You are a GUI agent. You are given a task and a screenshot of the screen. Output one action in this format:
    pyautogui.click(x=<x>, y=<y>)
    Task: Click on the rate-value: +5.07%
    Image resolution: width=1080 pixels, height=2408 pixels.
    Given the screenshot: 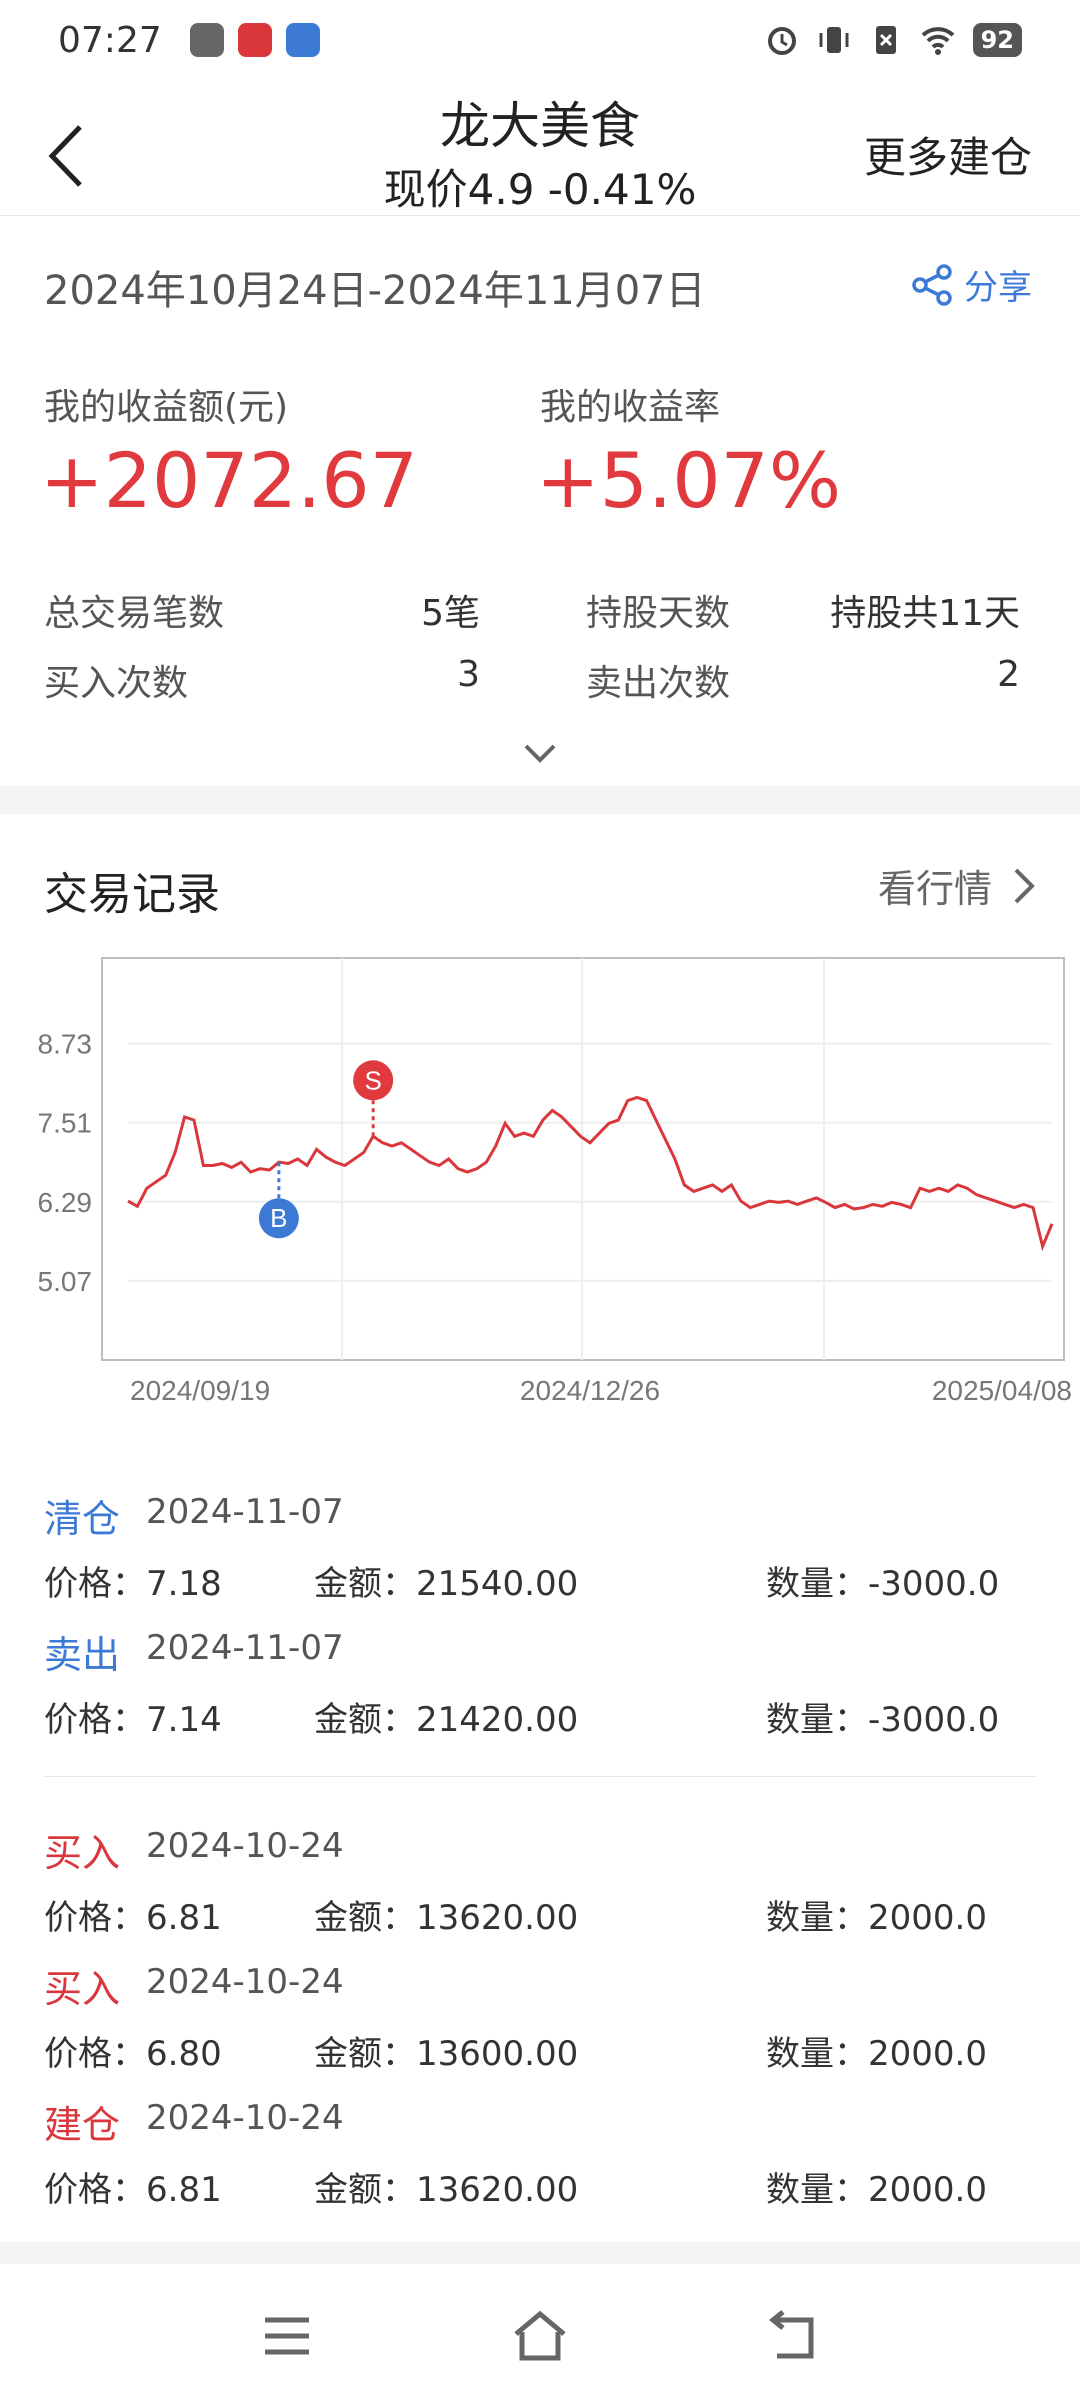 What is the action you would take?
    pyautogui.click(x=689, y=480)
    